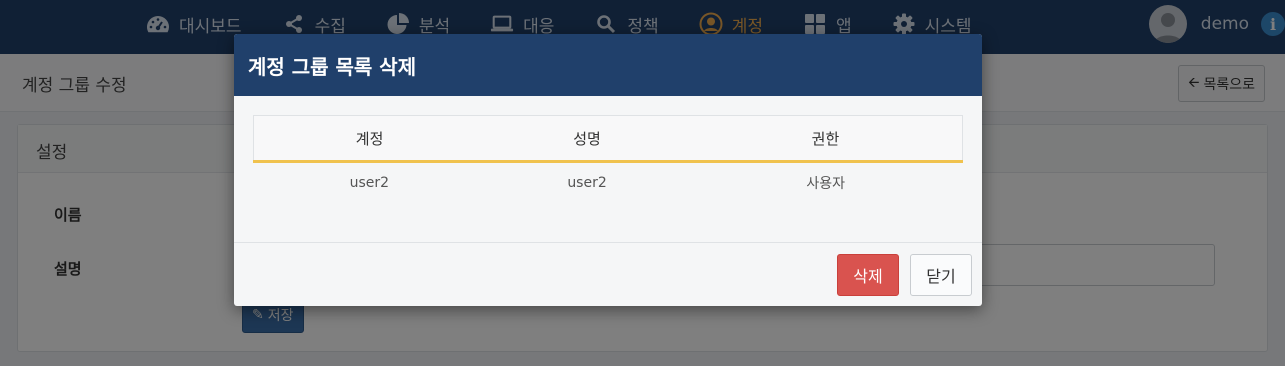 This screenshot has width=1285, height=366. What do you see at coordinates (826, 184) in the screenshot?
I see `cell-role: 사용자` at bounding box center [826, 184].